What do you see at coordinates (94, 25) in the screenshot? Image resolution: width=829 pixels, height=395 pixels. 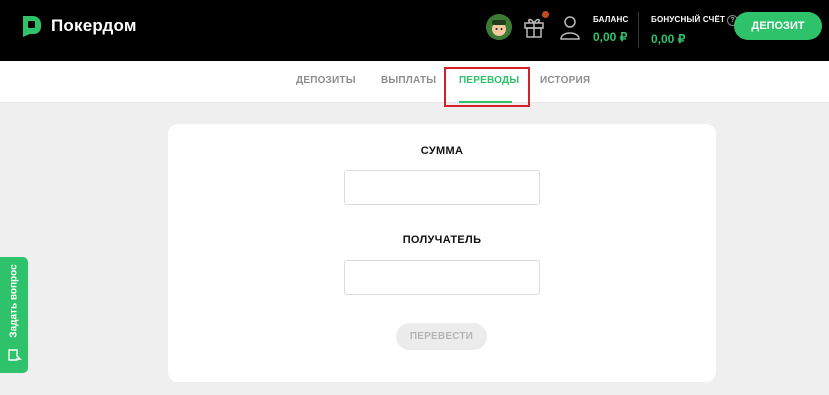 I see `brand-name: Покердом` at bounding box center [94, 25].